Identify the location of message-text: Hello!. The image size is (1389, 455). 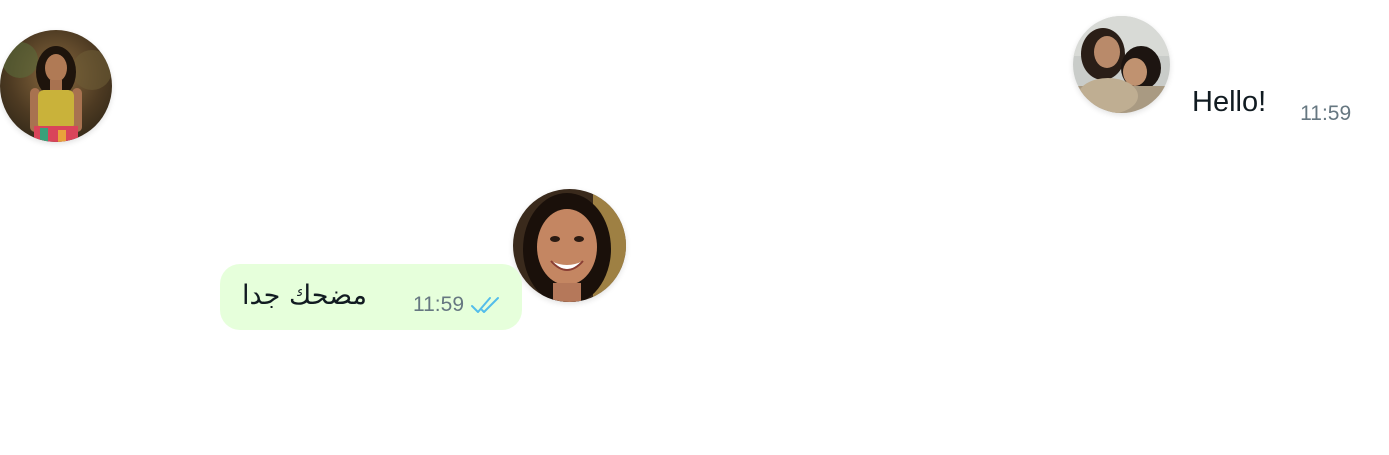
(1229, 101).